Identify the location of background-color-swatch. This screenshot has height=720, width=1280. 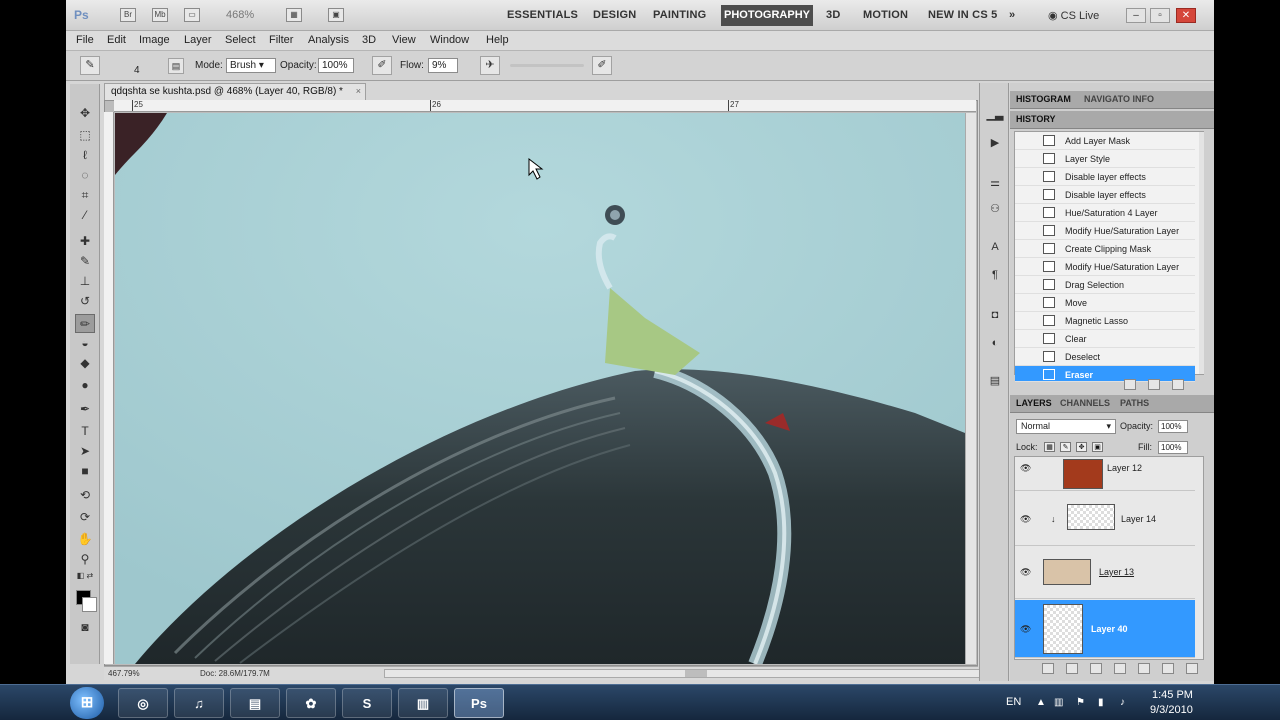
(89, 604).